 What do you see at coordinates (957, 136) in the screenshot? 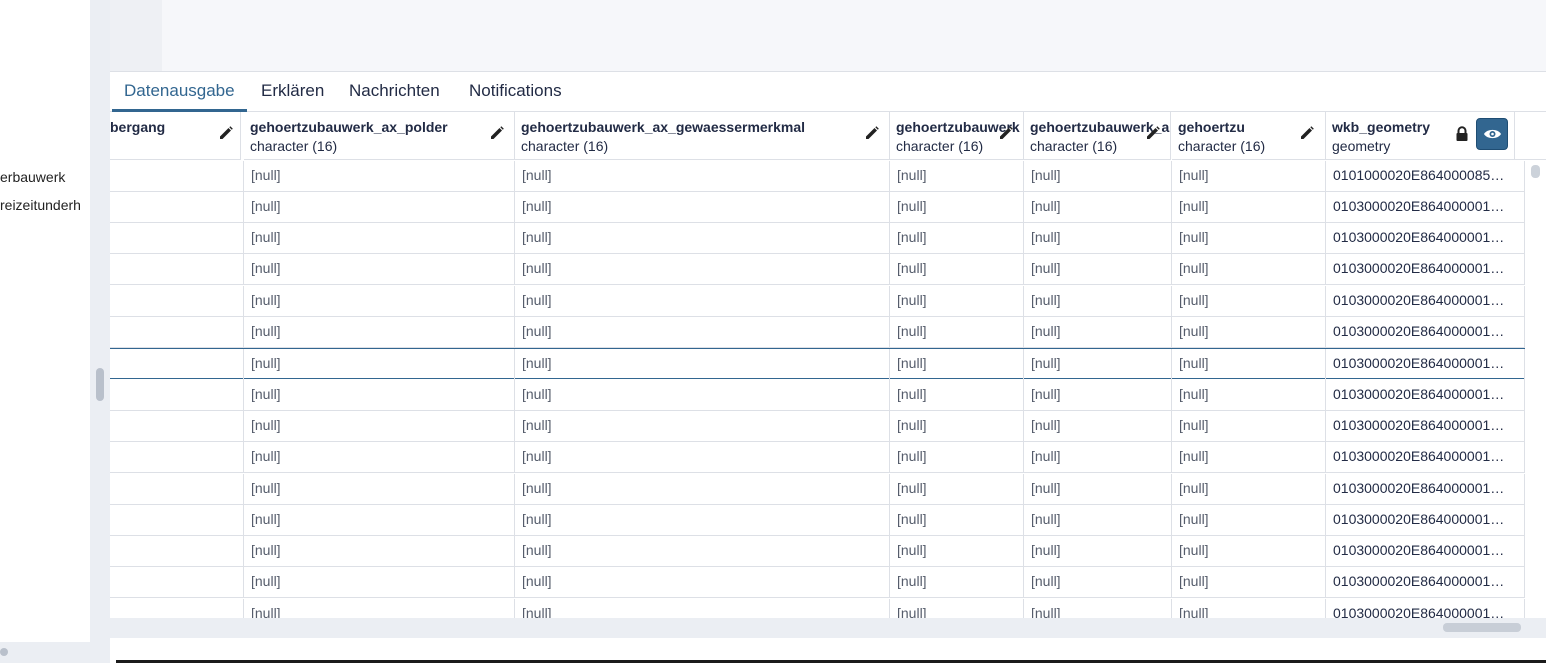
I see `column-header: gehoertzubauwerk character (16)` at bounding box center [957, 136].